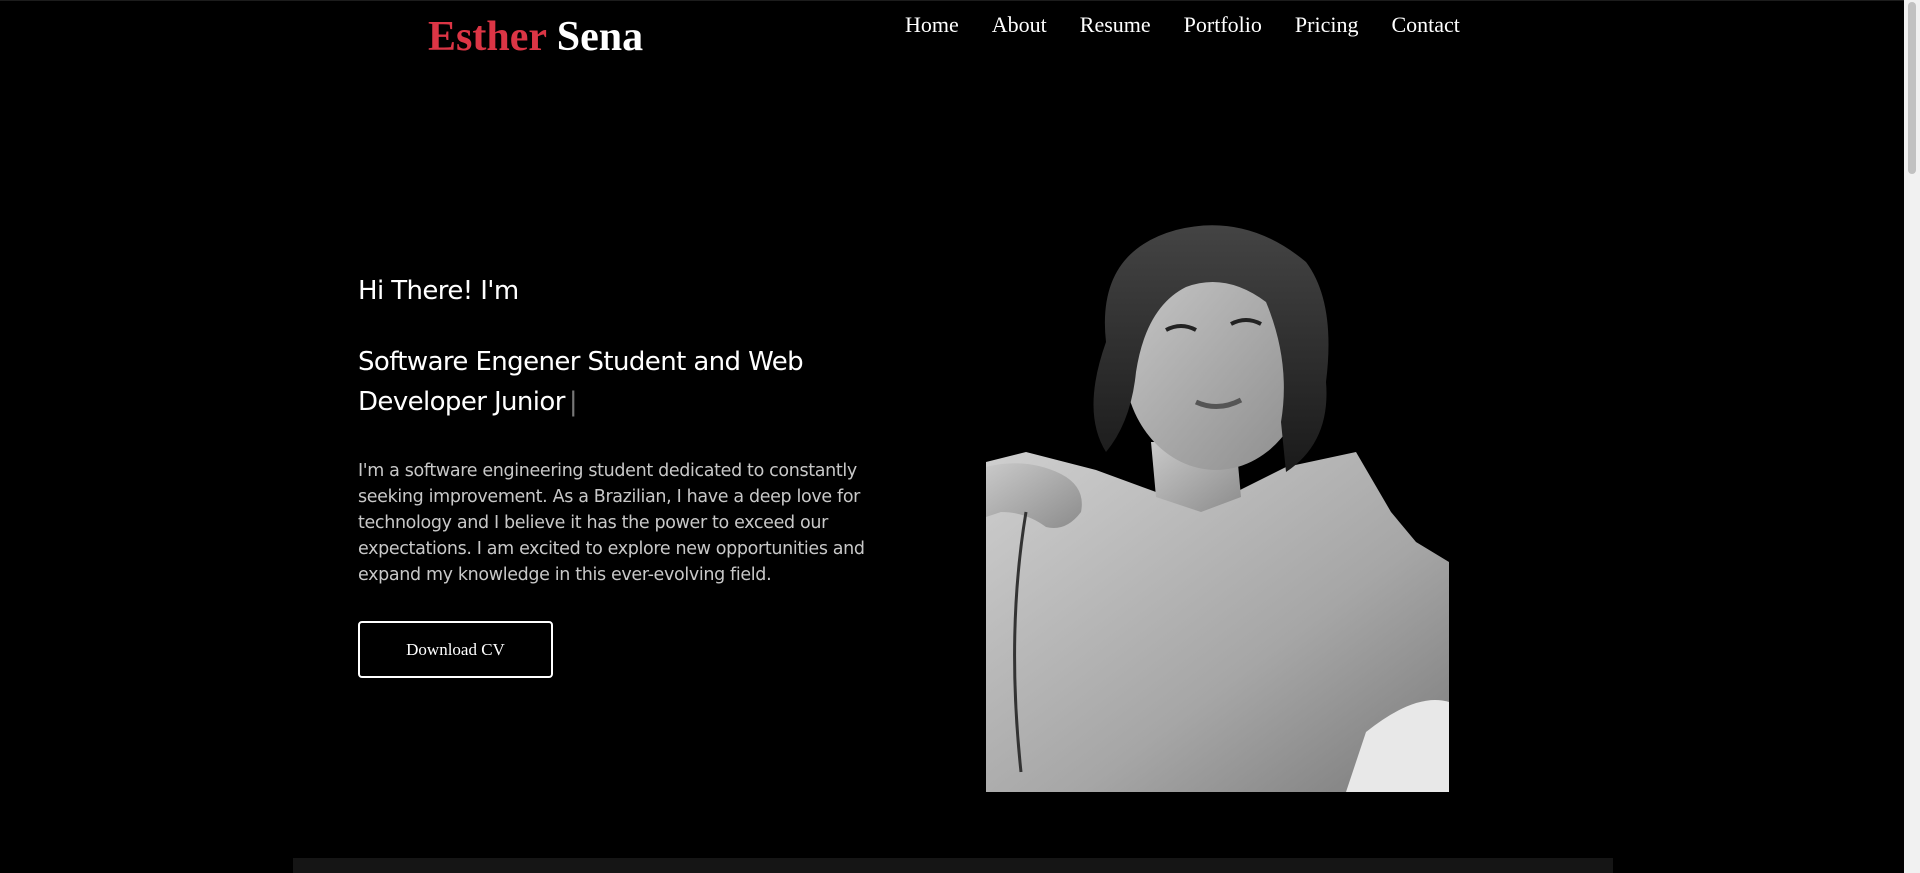 This screenshot has width=1920, height=873. Describe the element at coordinates (1115, 25) in the screenshot. I see `nav-resume: Resume` at that location.